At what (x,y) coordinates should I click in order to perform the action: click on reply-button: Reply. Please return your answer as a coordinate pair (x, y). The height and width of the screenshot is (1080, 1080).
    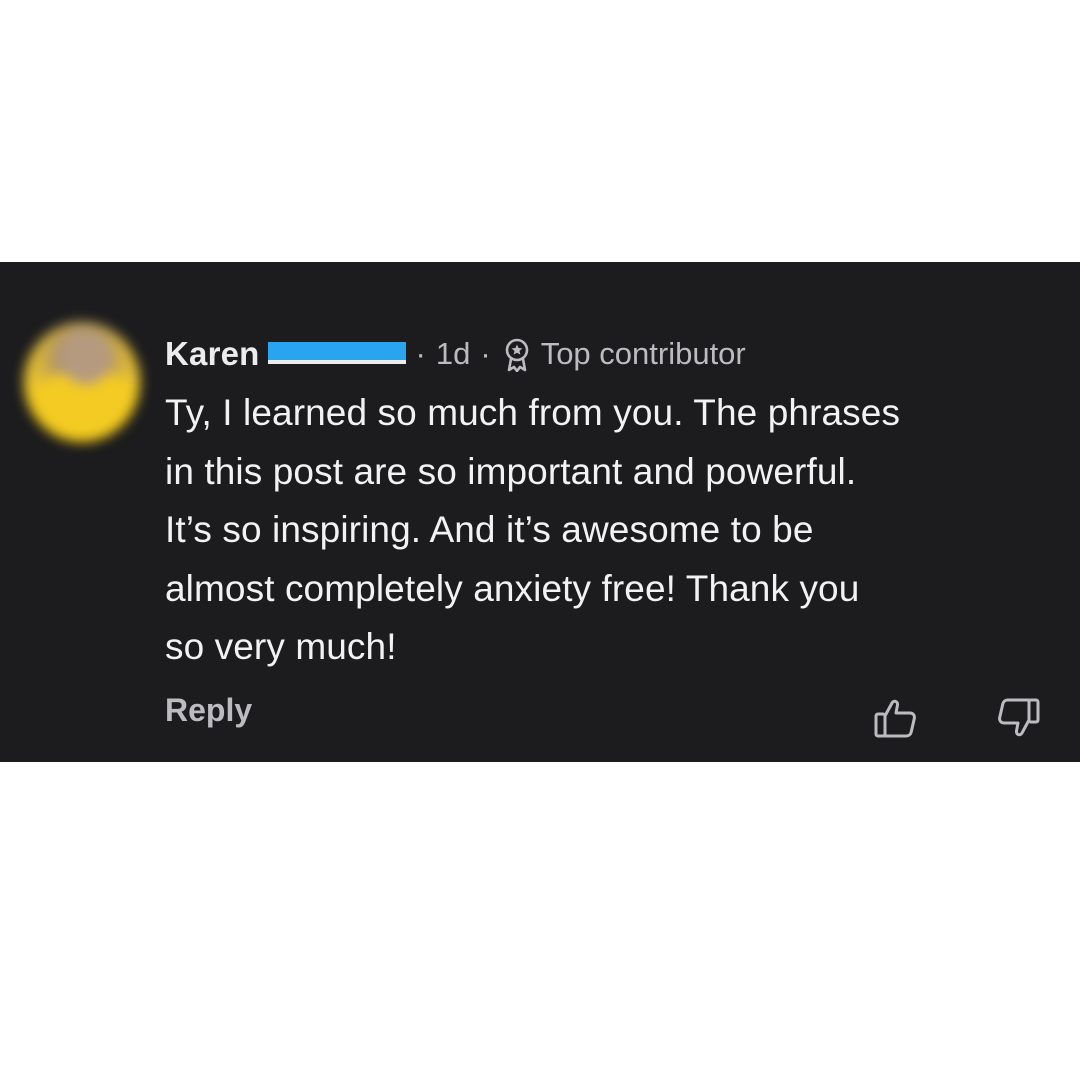
    Looking at the image, I should click on (208, 710).